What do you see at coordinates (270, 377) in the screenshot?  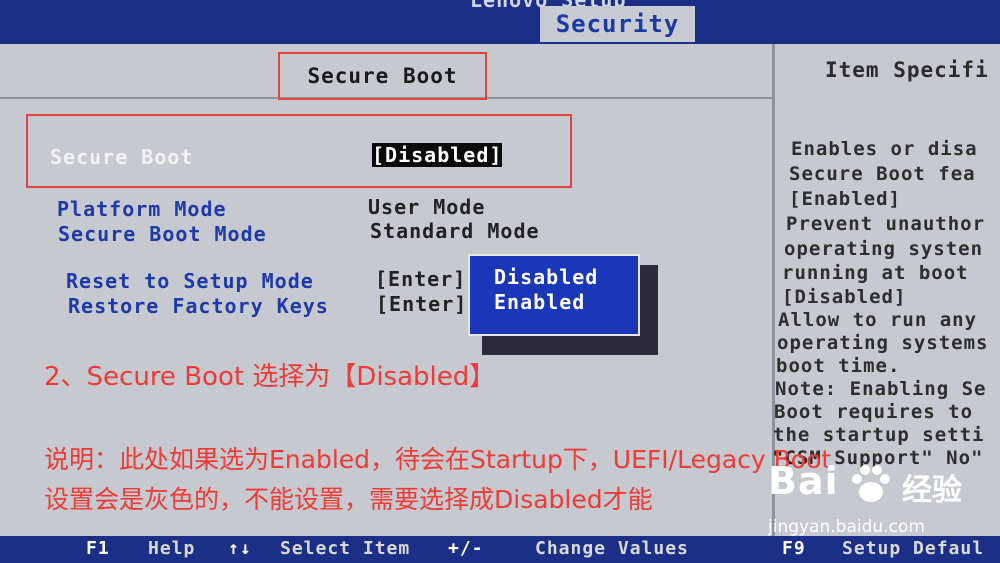 I see `annotation-step: 2、Secure Boot 选择为【Disabled】` at bounding box center [270, 377].